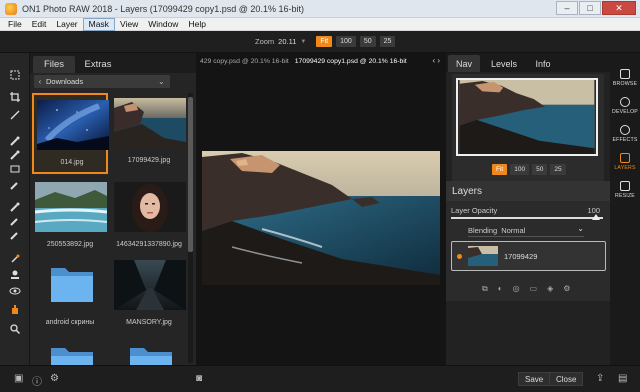 The width and height of the screenshot is (640, 392). I want to click on thumbnail-label: android скрины, so click(70, 322).